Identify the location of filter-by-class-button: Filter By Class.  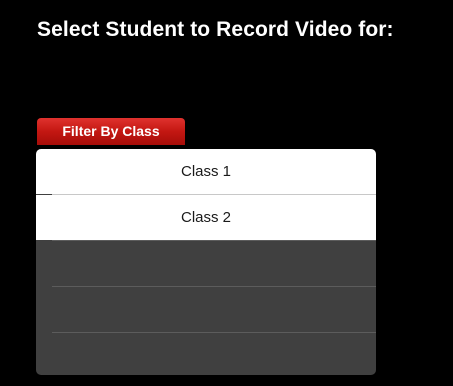
(111, 131).